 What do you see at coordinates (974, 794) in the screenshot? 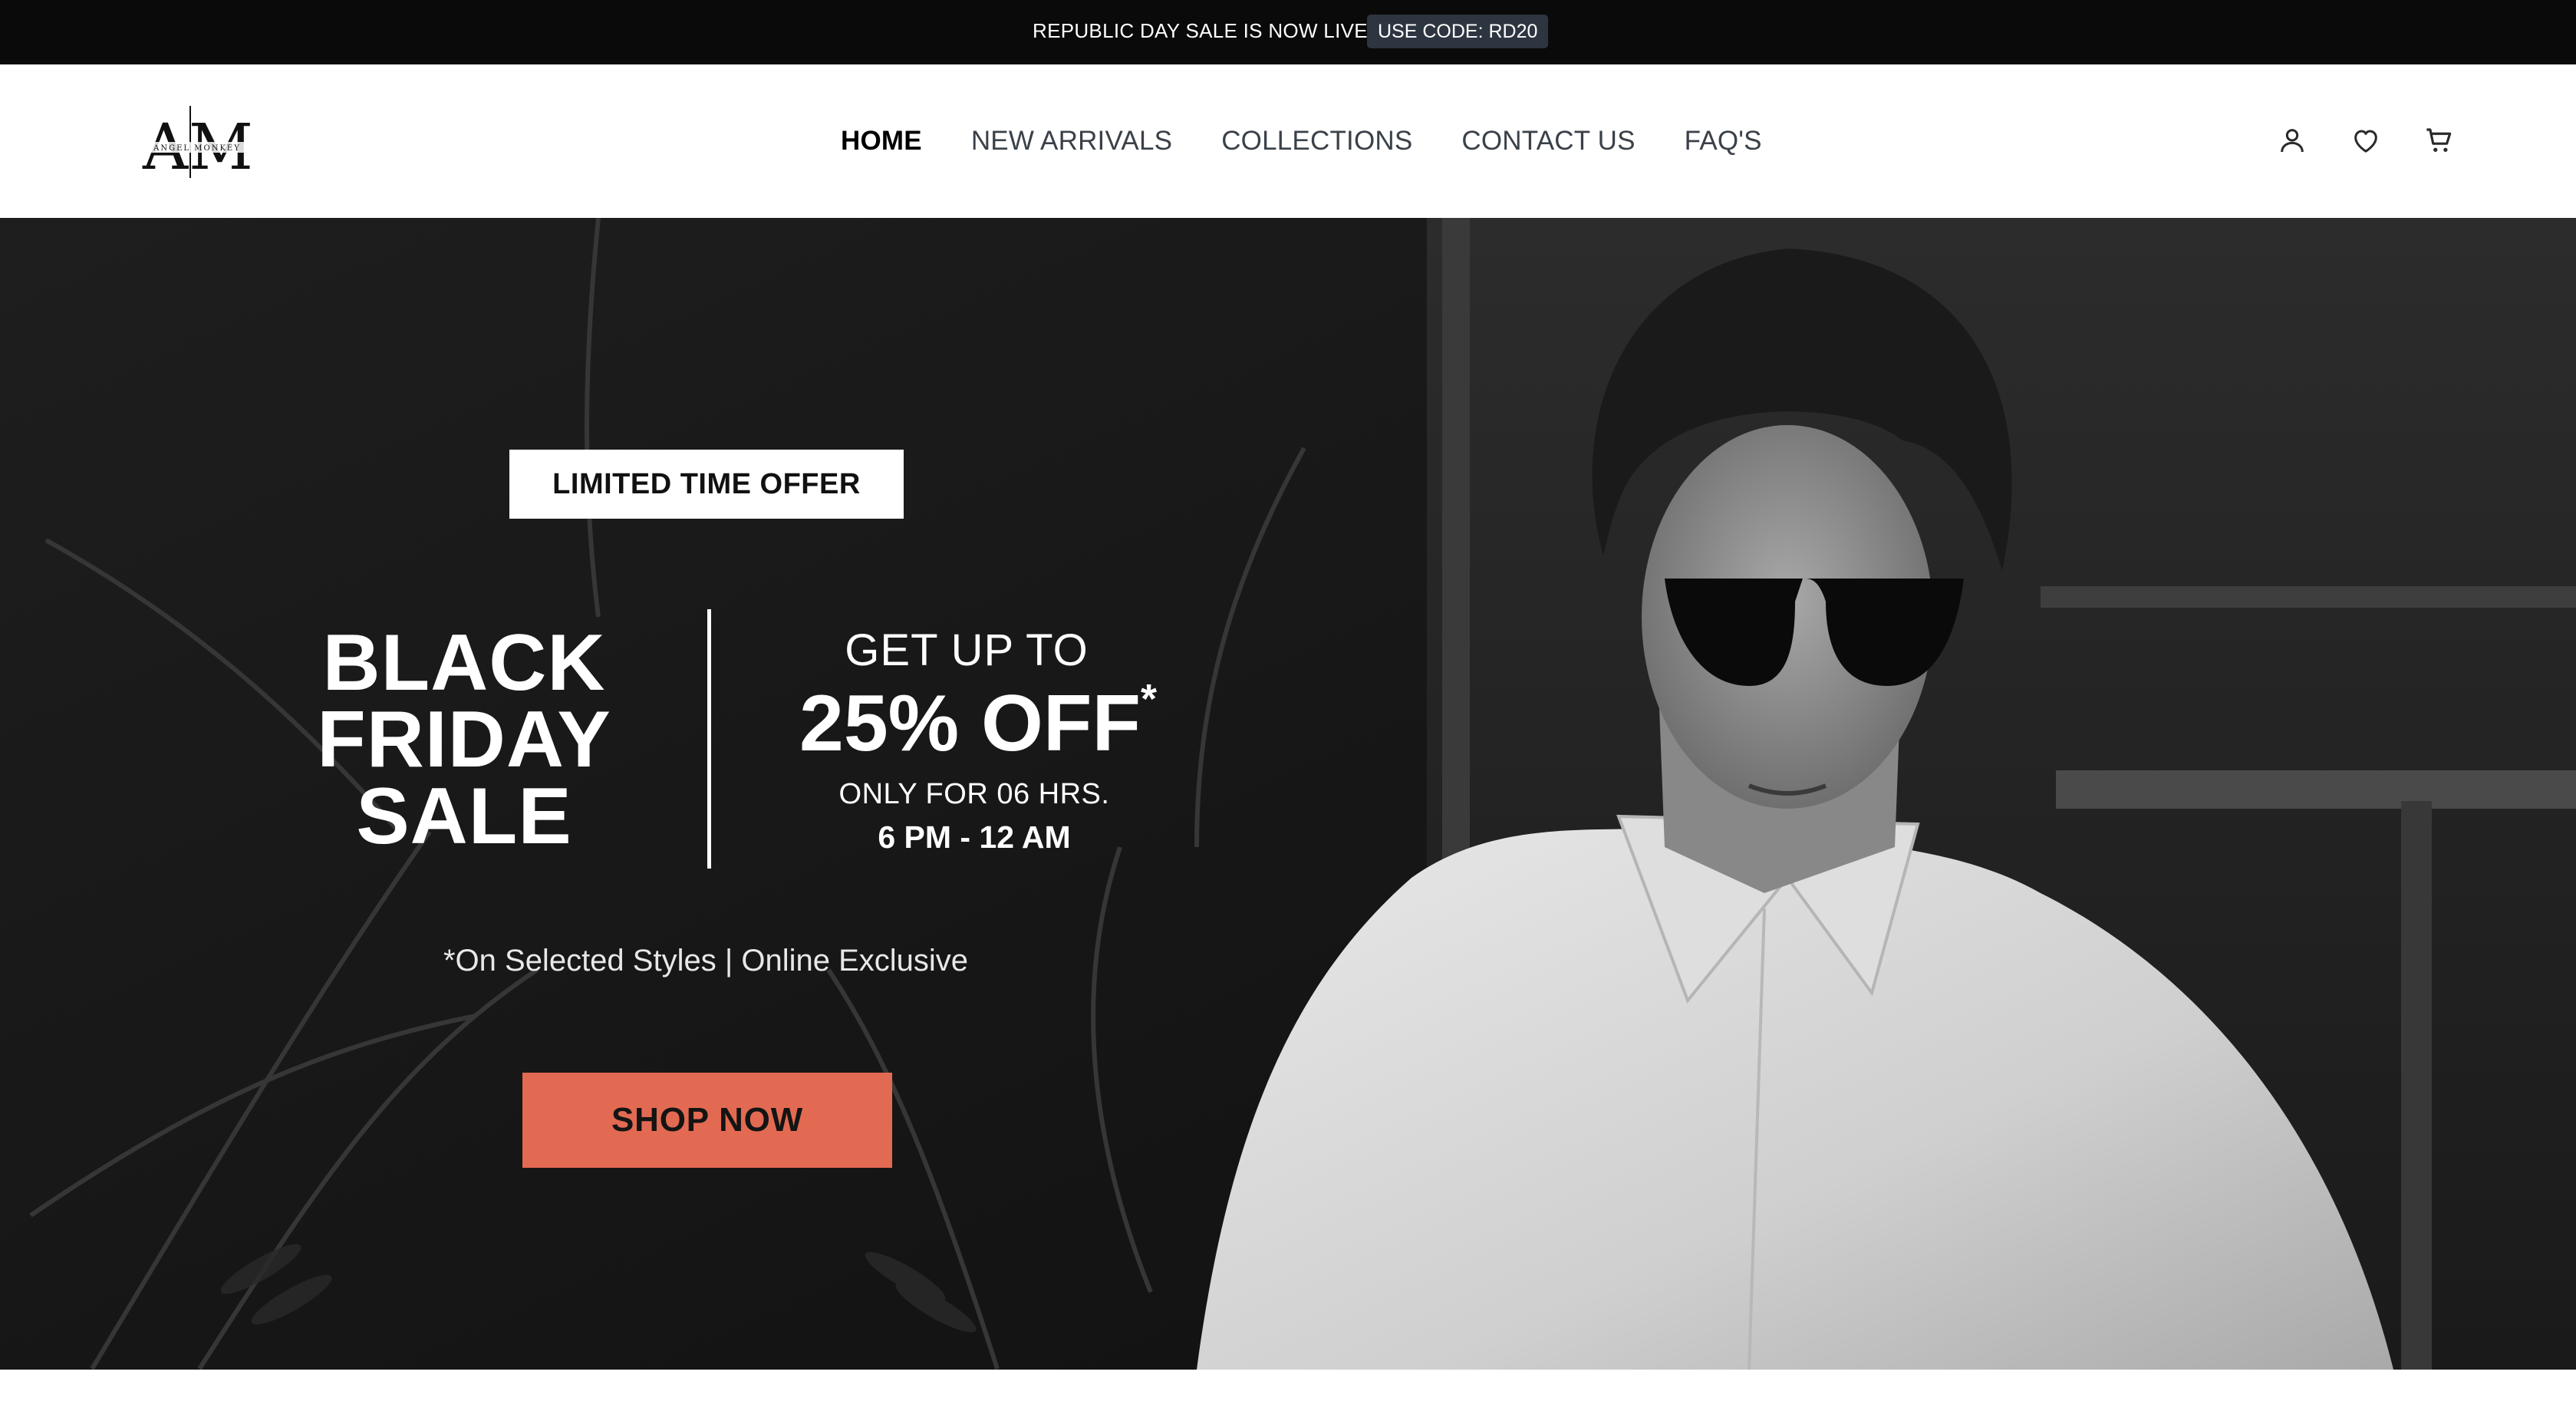
I see `duration-text: ONLY FOR 06 HRS.` at bounding box center [974, 794].